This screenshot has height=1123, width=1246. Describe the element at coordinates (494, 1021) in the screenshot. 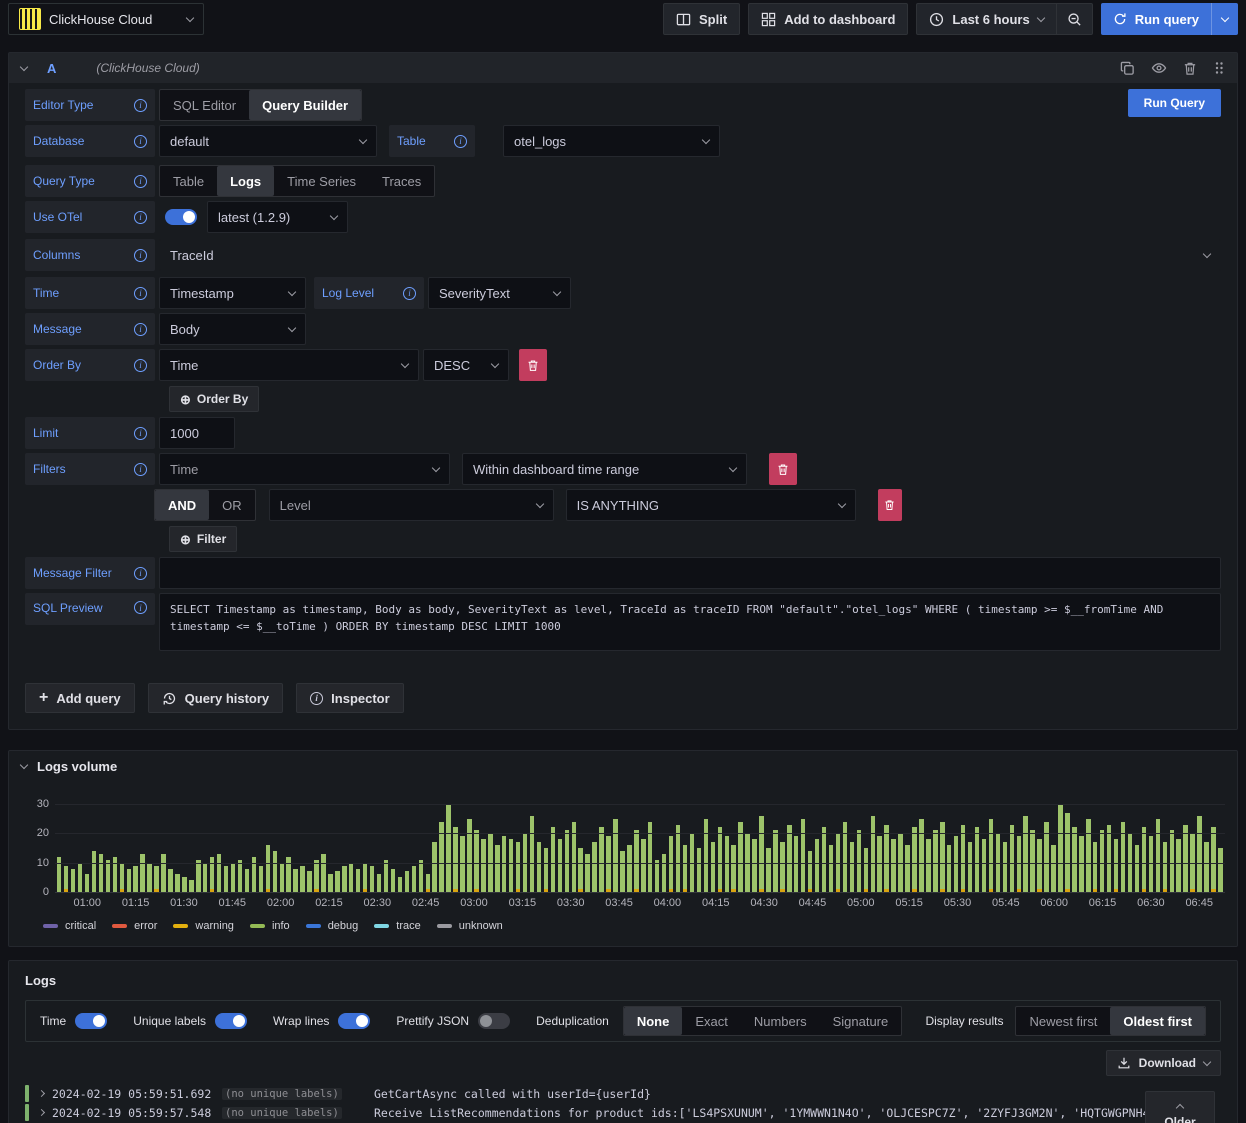

I see `prettify-json-toggle` at that location.